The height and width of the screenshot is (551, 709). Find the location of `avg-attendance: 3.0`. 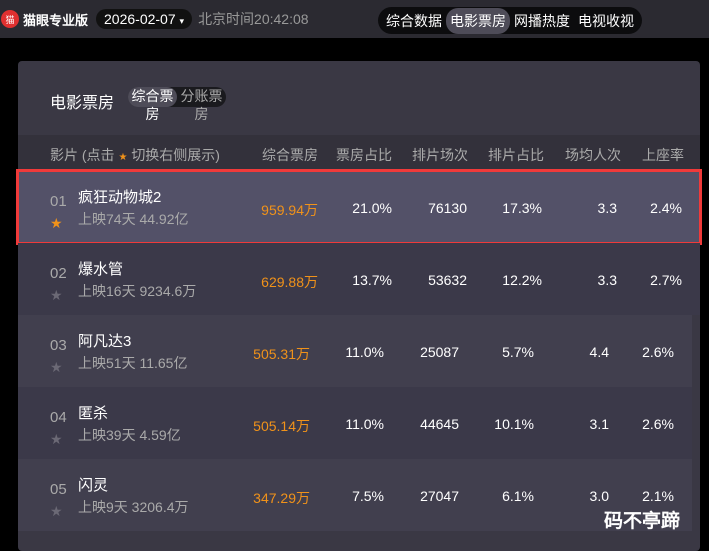

avg-attendance: 3.0 is located at coordinates (599, 496).